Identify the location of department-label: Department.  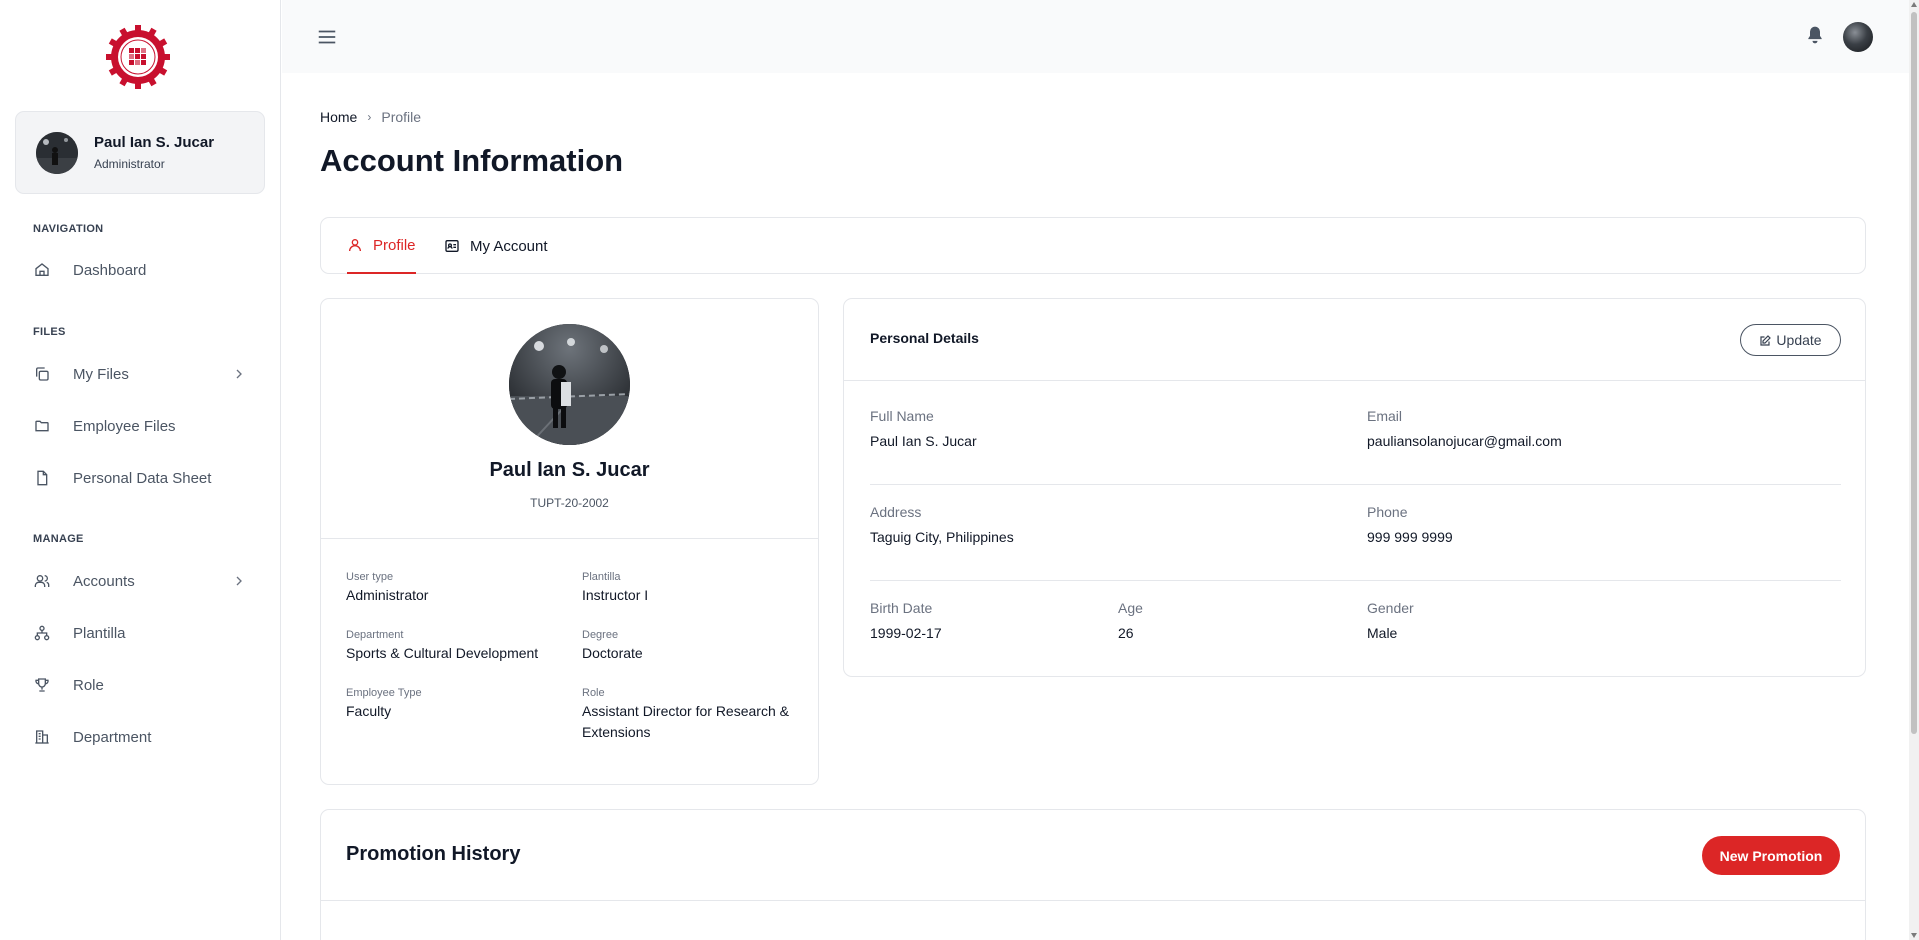
(375, 635).